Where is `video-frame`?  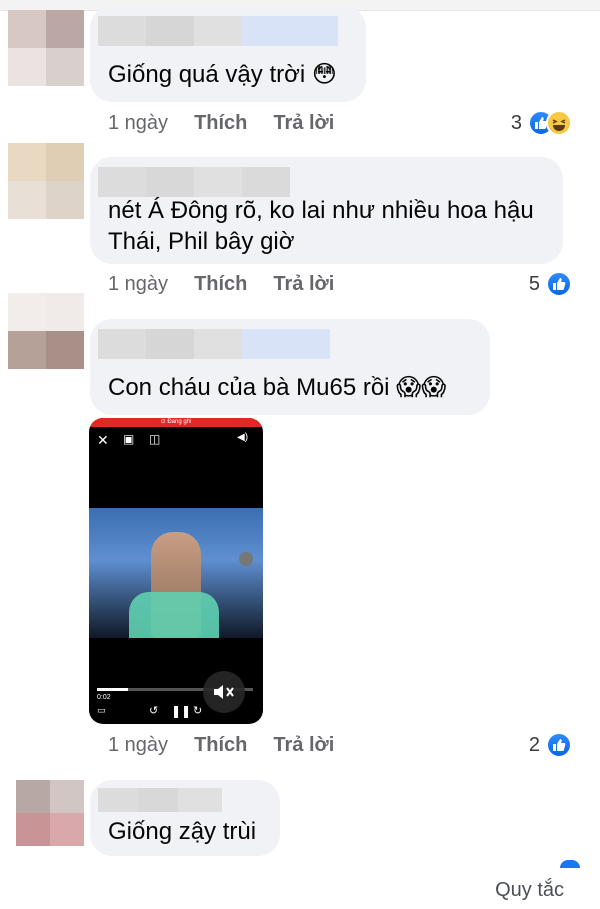 video-frame is located at coordinates (176, 573).